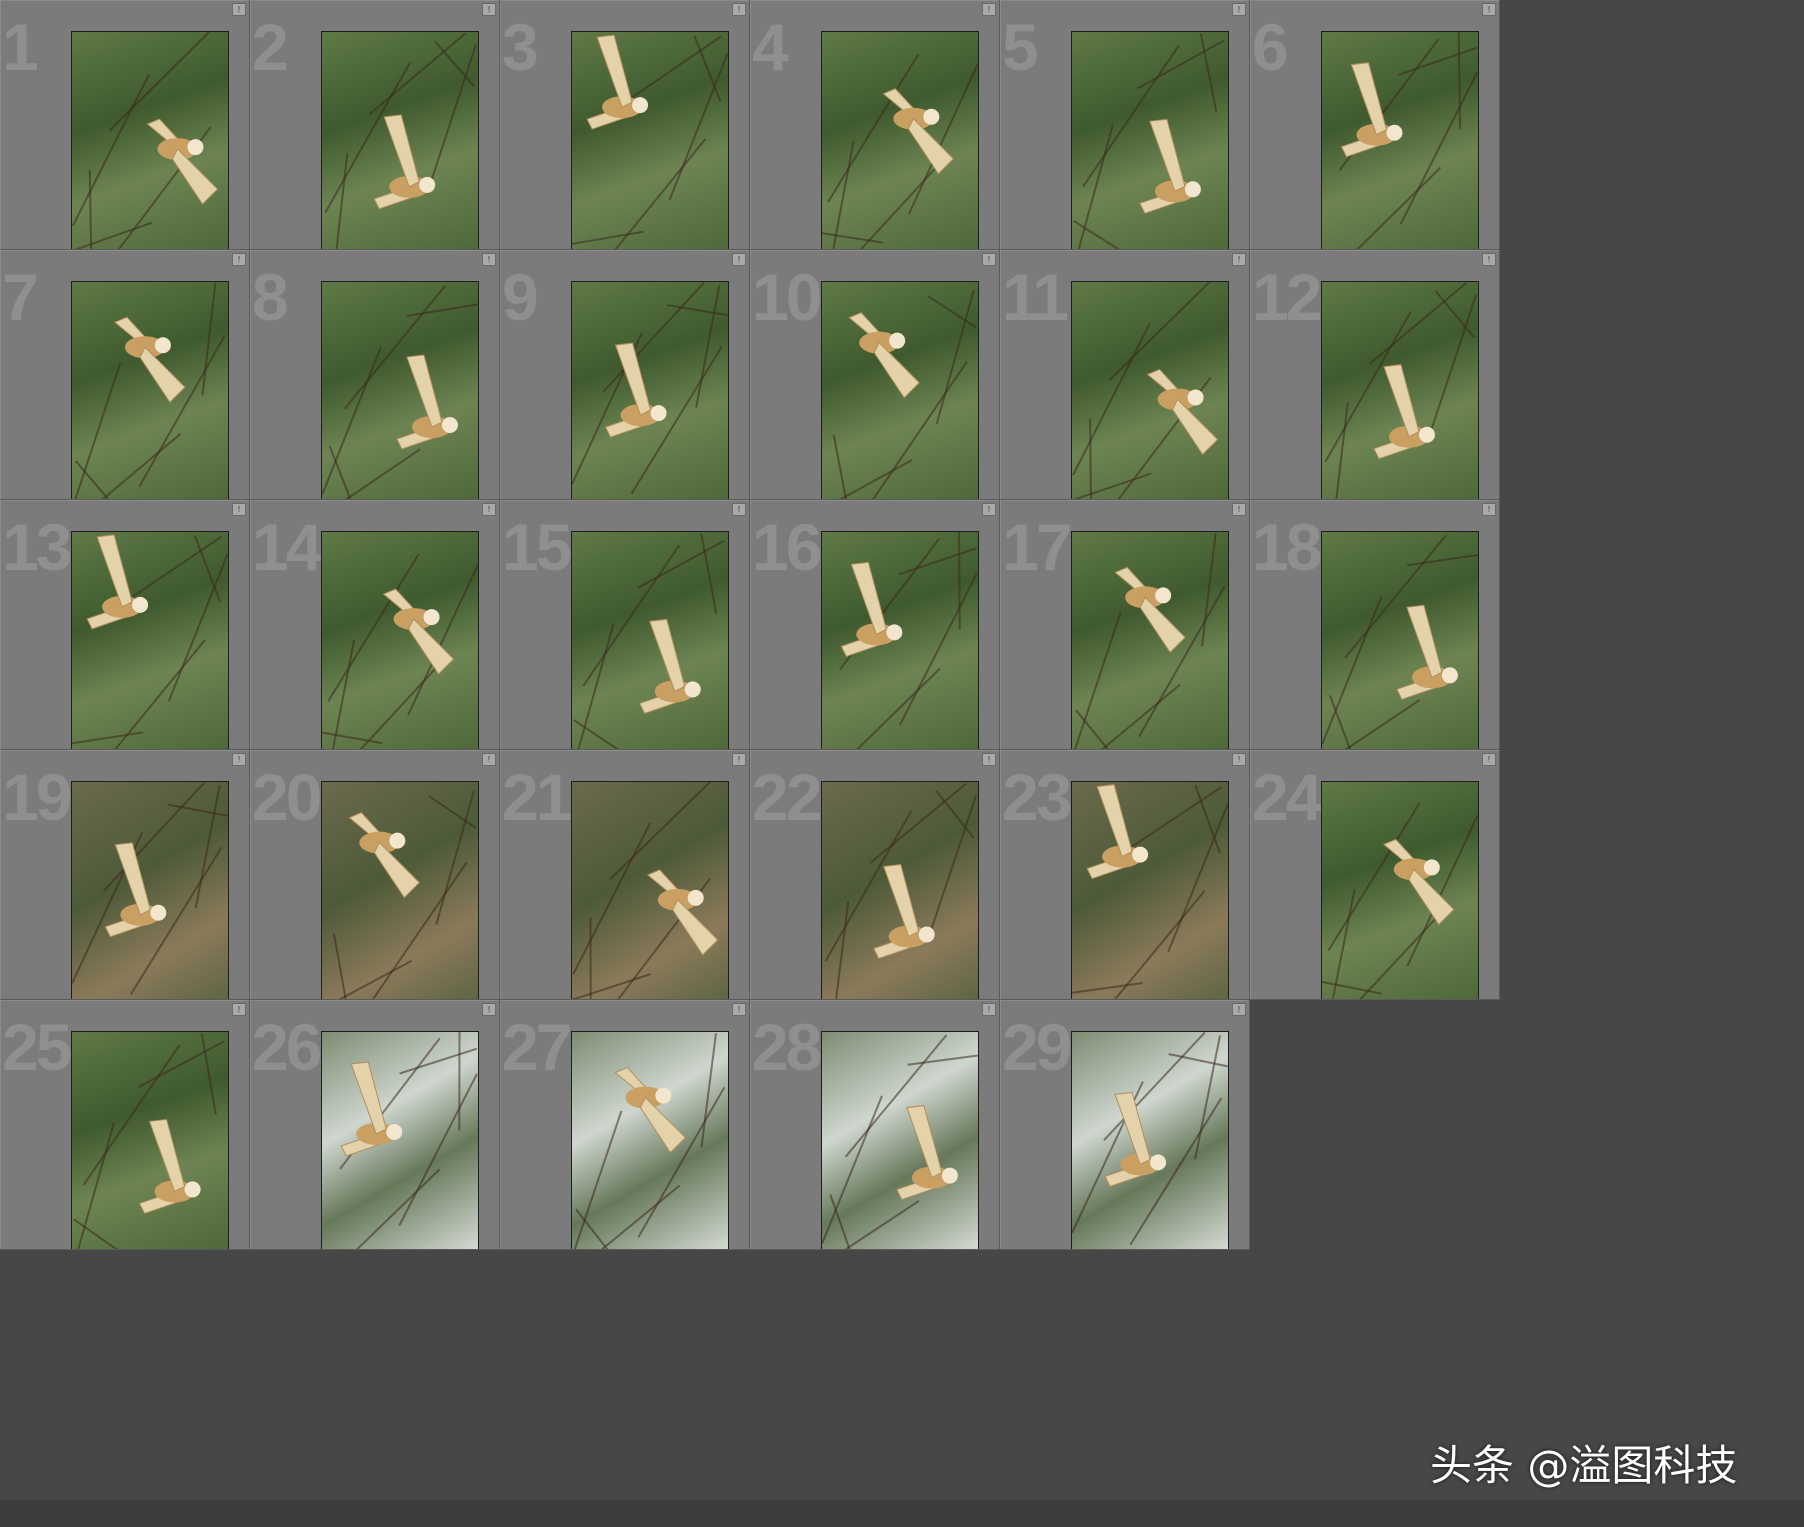 This screenshot has width=1804, height=1527. What do you see at coordinates (1037, 797) in the screenshot?
I see `cell-index: 23` at bounding box center [1037, 797].